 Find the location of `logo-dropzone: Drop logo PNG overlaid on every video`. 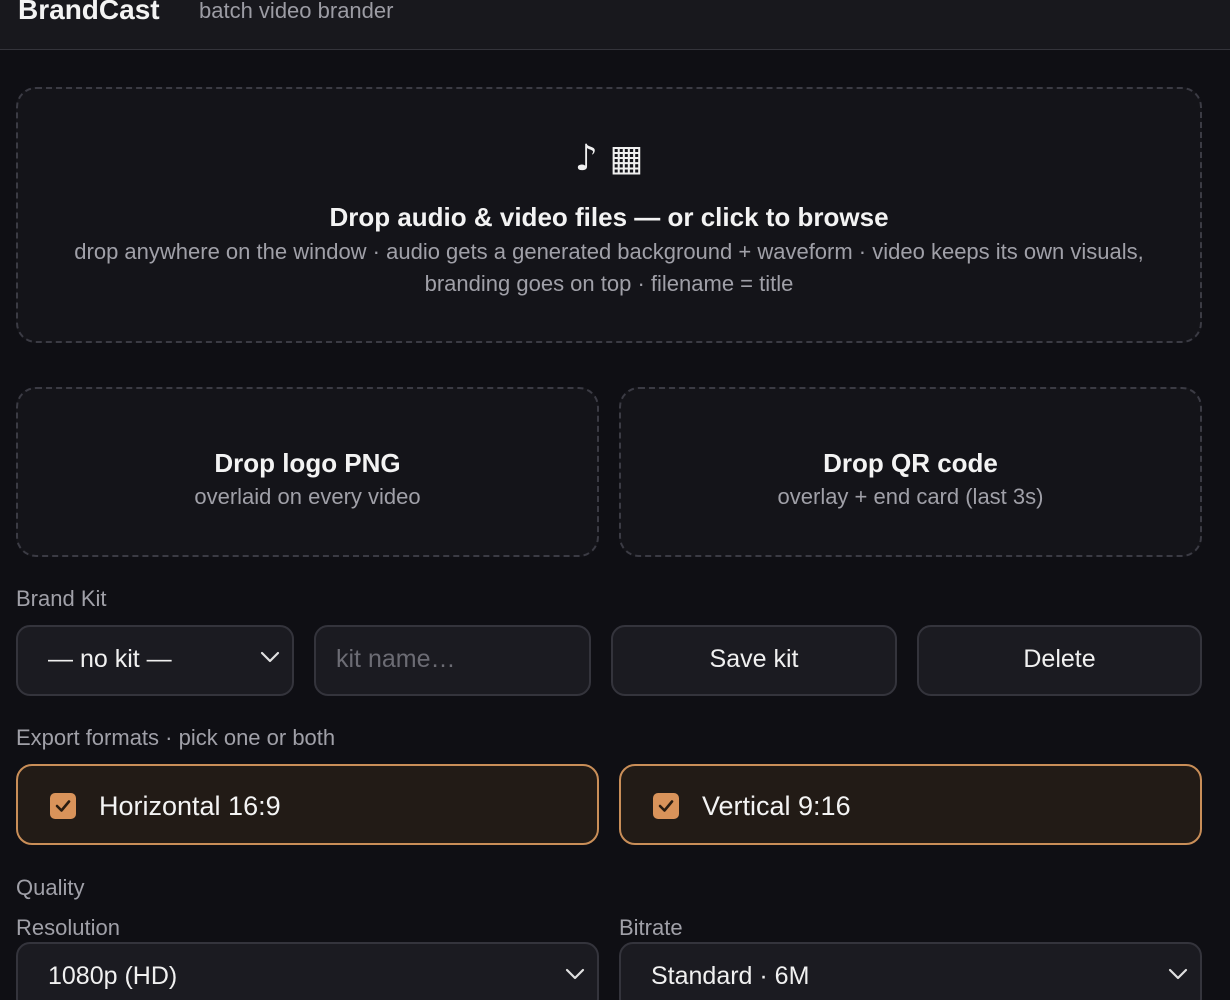

logo-dropzone: Drop logo PNG overlaid on every video is located at coordinates (307, 472).